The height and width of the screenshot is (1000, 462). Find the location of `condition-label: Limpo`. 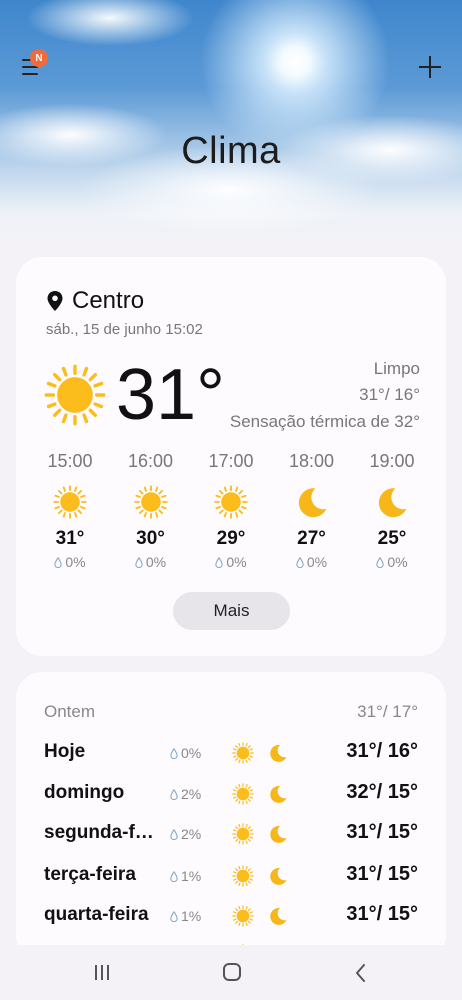

condition-label: Limpo is located at coordinates (396, 368).